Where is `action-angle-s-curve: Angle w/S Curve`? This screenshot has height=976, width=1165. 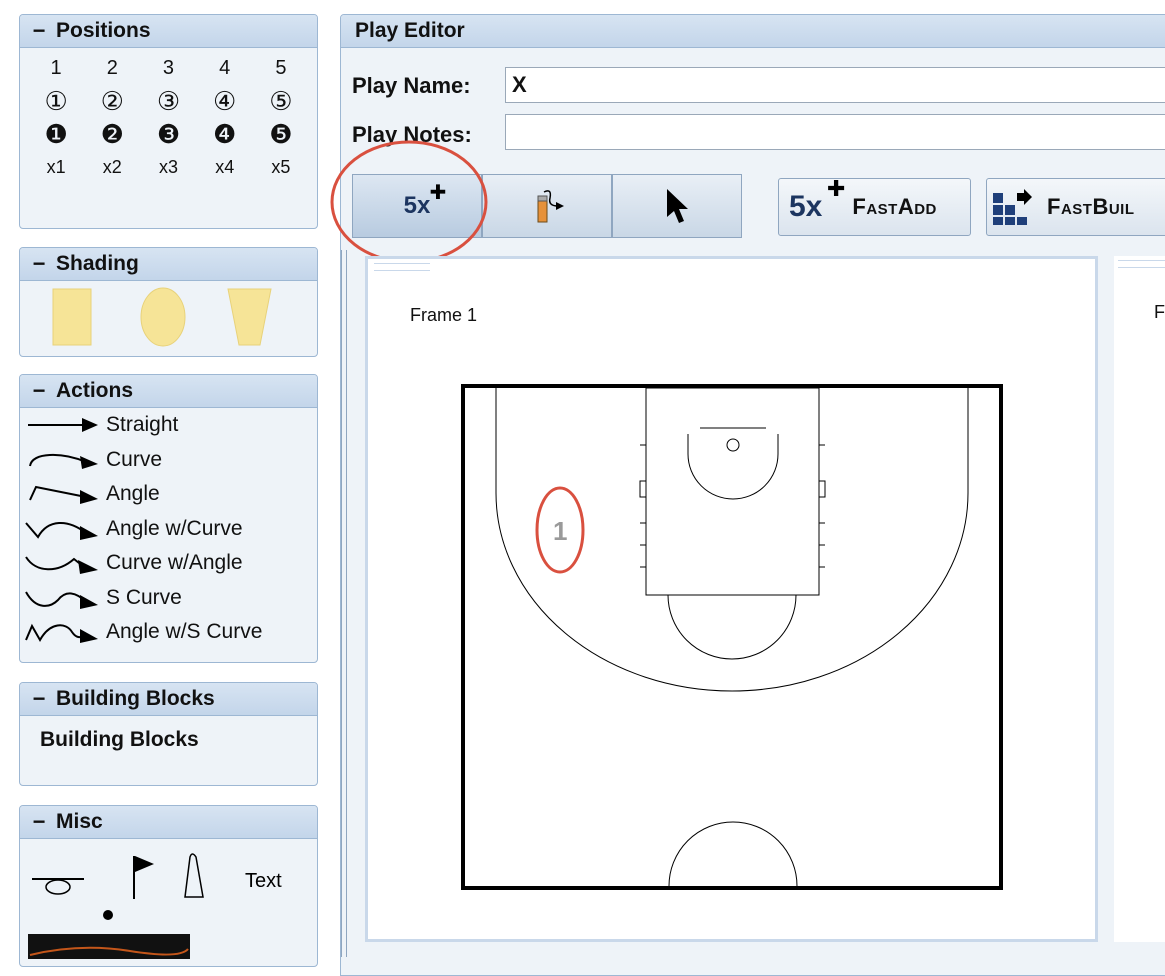
action-angle-s-curve: Angle w/S Curve is located at coordinates (168, 632).